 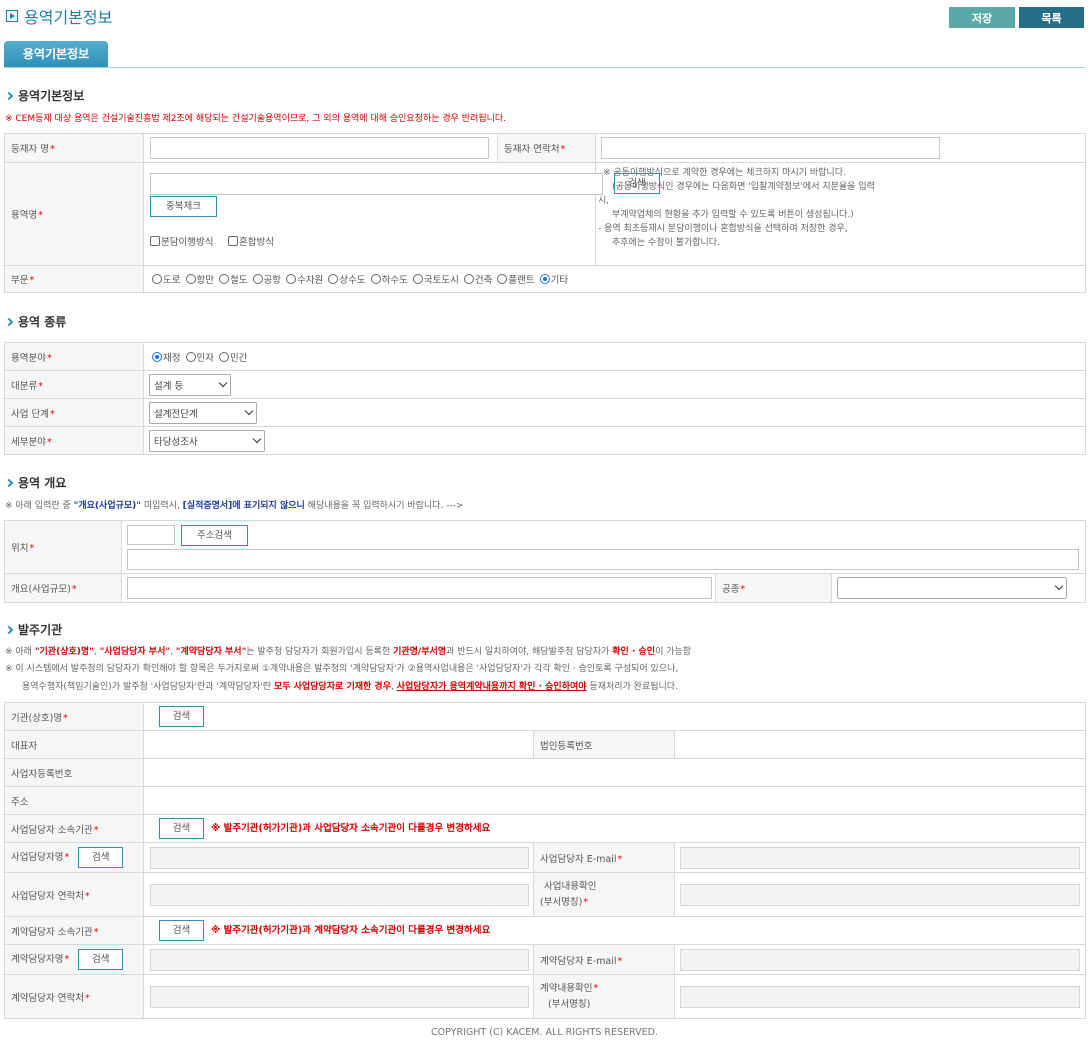 I want to click on field-option: 민간, so click(x=233, y=357).